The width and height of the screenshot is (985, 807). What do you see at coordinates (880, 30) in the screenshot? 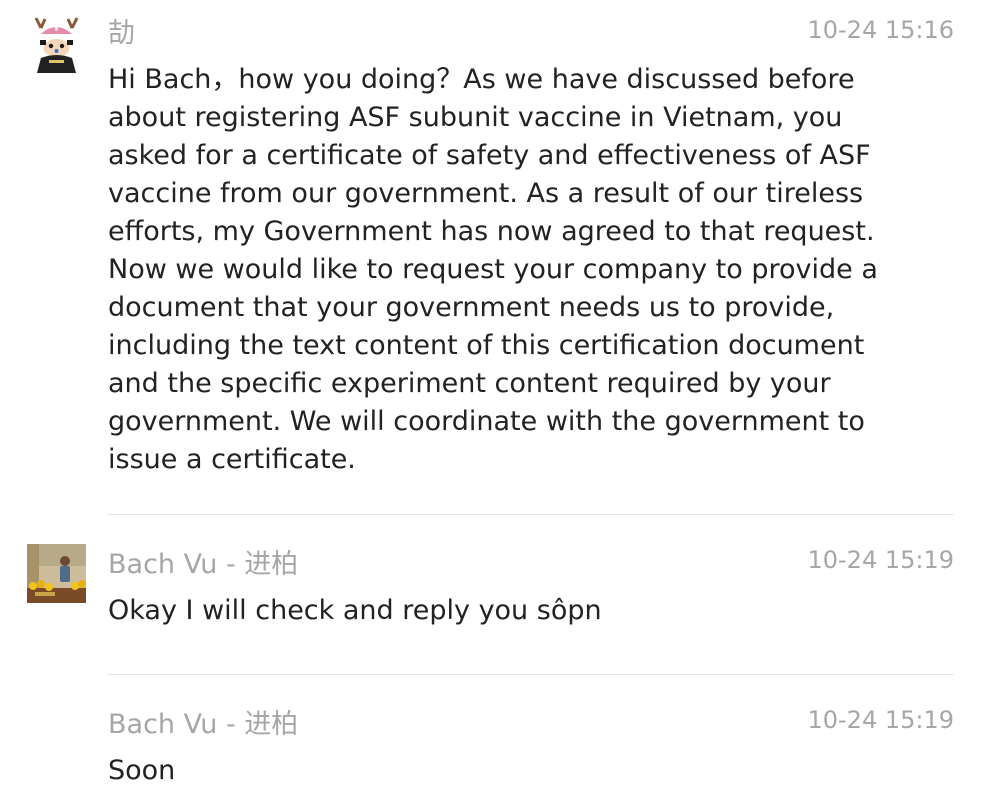
I see `message-timestamp: 10-24 15:16` at bounding box center [880, 30].